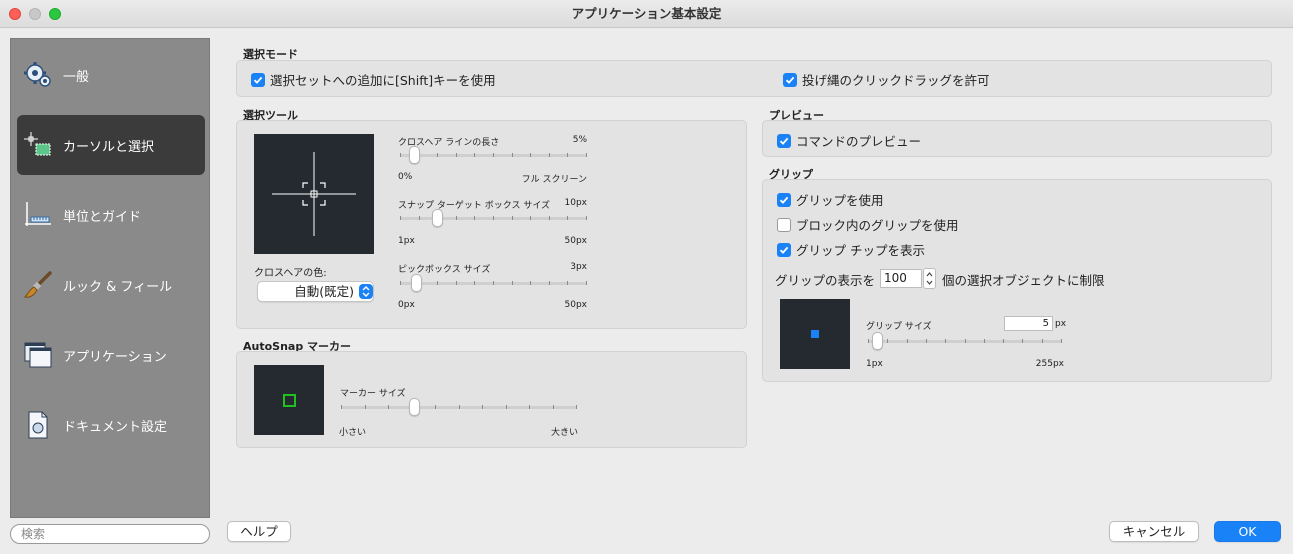 This screenshot has width=1293, height=554. I want to click on pickbox-value: 3px, so click(578, 267).